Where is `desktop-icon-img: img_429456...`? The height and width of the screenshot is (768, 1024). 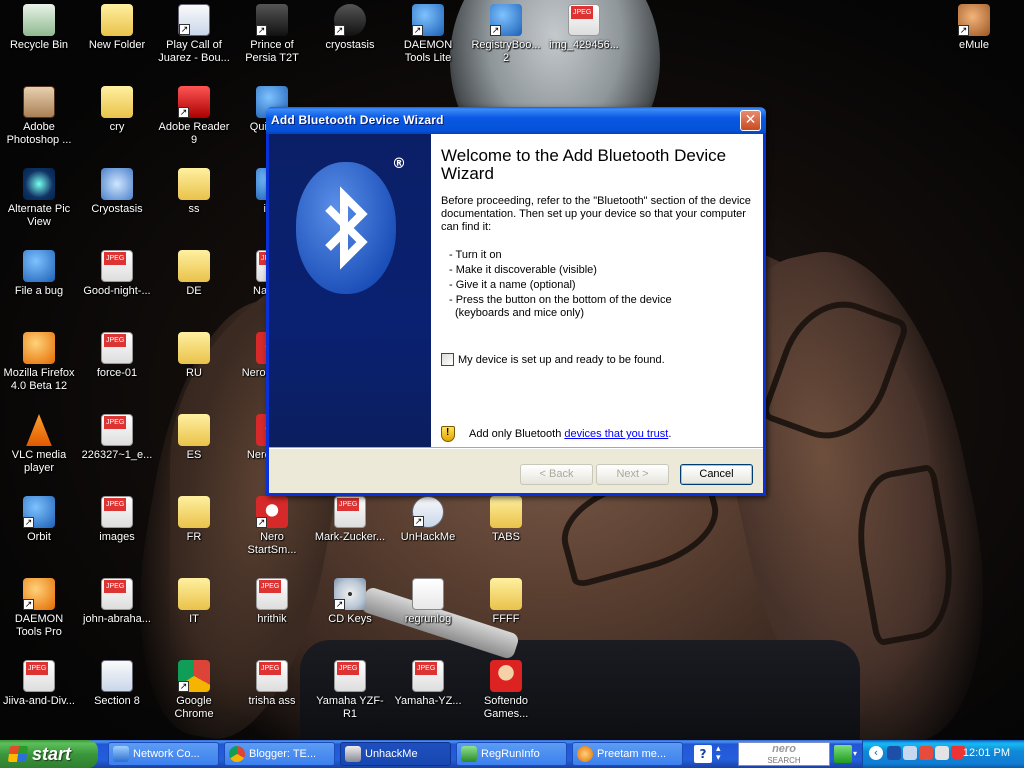 desktop-icon-img: img_429456... is located at coordinates (584, 28).